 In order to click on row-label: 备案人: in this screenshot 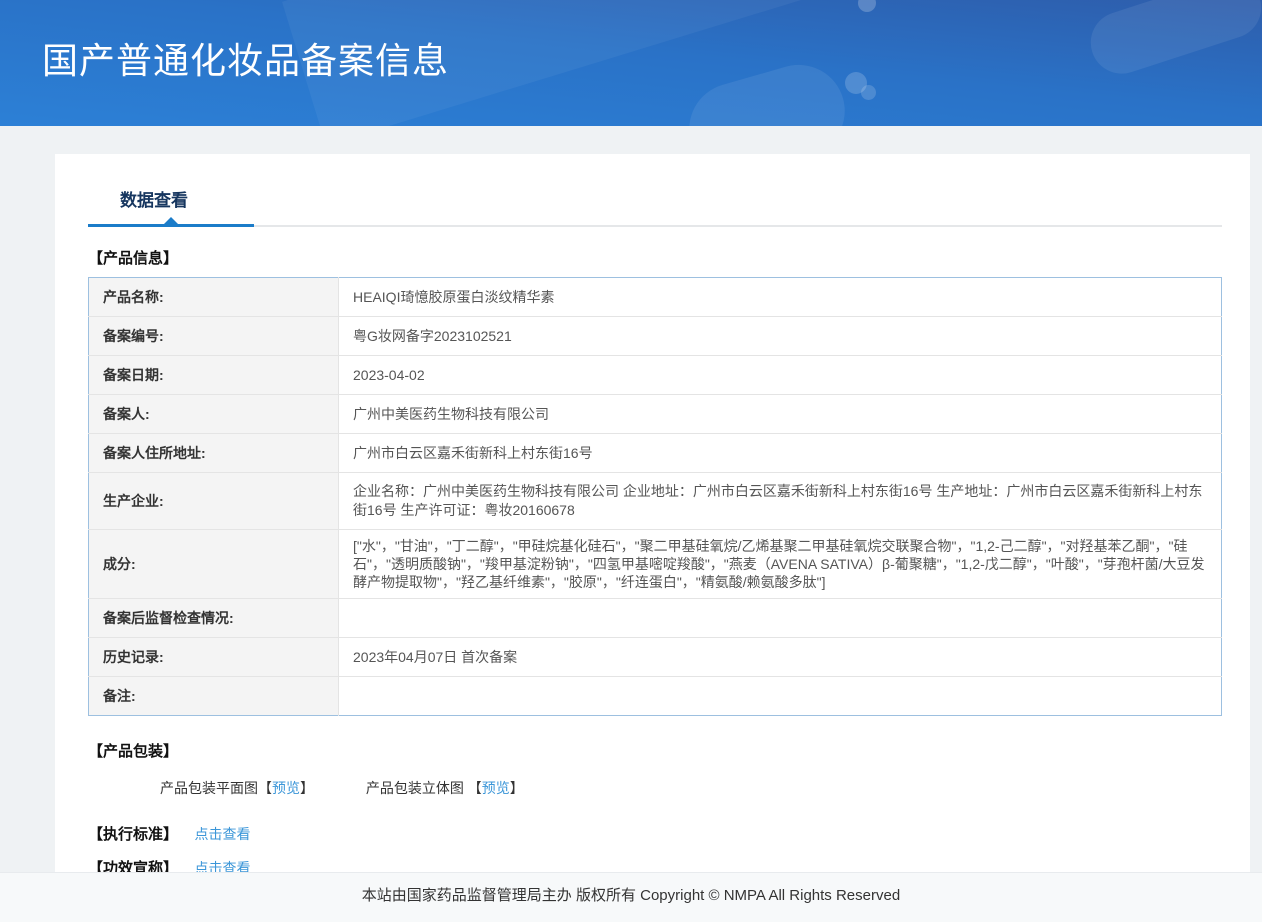, I will do `click(213, 414)`.